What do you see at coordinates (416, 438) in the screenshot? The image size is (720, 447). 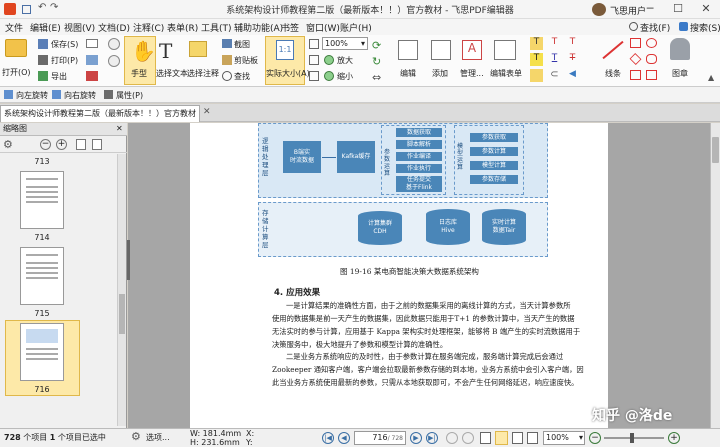 I see `next-page-icon: ▶` at bounding box center [416, 438].